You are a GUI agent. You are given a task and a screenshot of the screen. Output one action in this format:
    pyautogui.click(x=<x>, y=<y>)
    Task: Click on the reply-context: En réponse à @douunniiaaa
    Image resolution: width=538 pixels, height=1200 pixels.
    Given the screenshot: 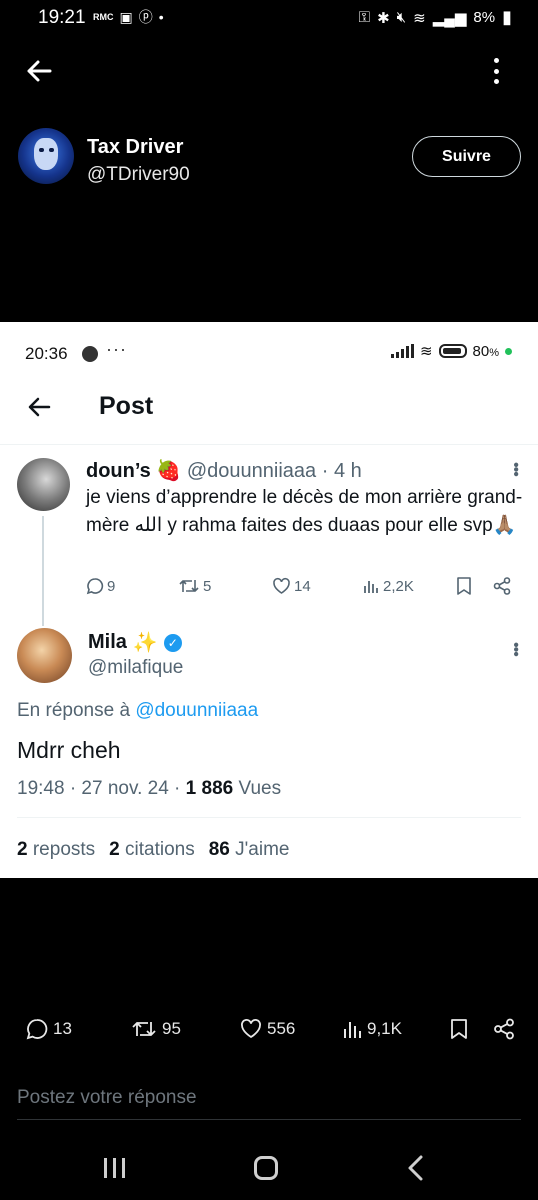 What is the action you would take?
    pyautogui.click(x=138, y=710)
    